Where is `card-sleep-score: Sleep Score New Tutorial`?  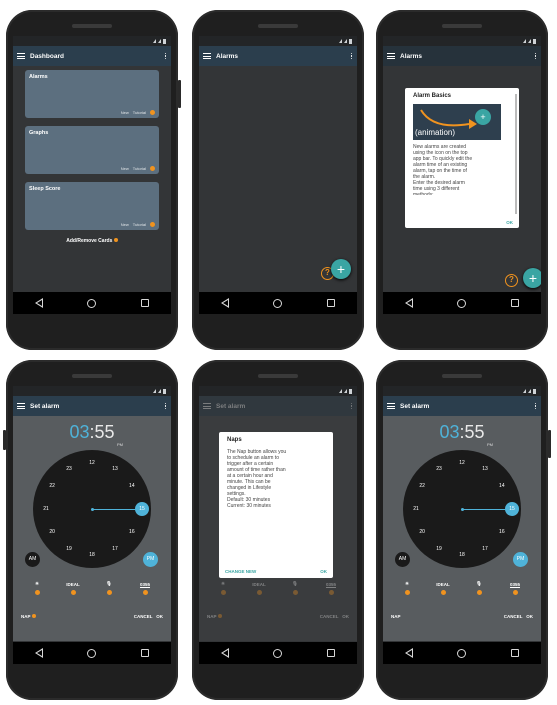 card-sleep-score: Sleep Score New Tutorial is located at coordinates (92, 206).